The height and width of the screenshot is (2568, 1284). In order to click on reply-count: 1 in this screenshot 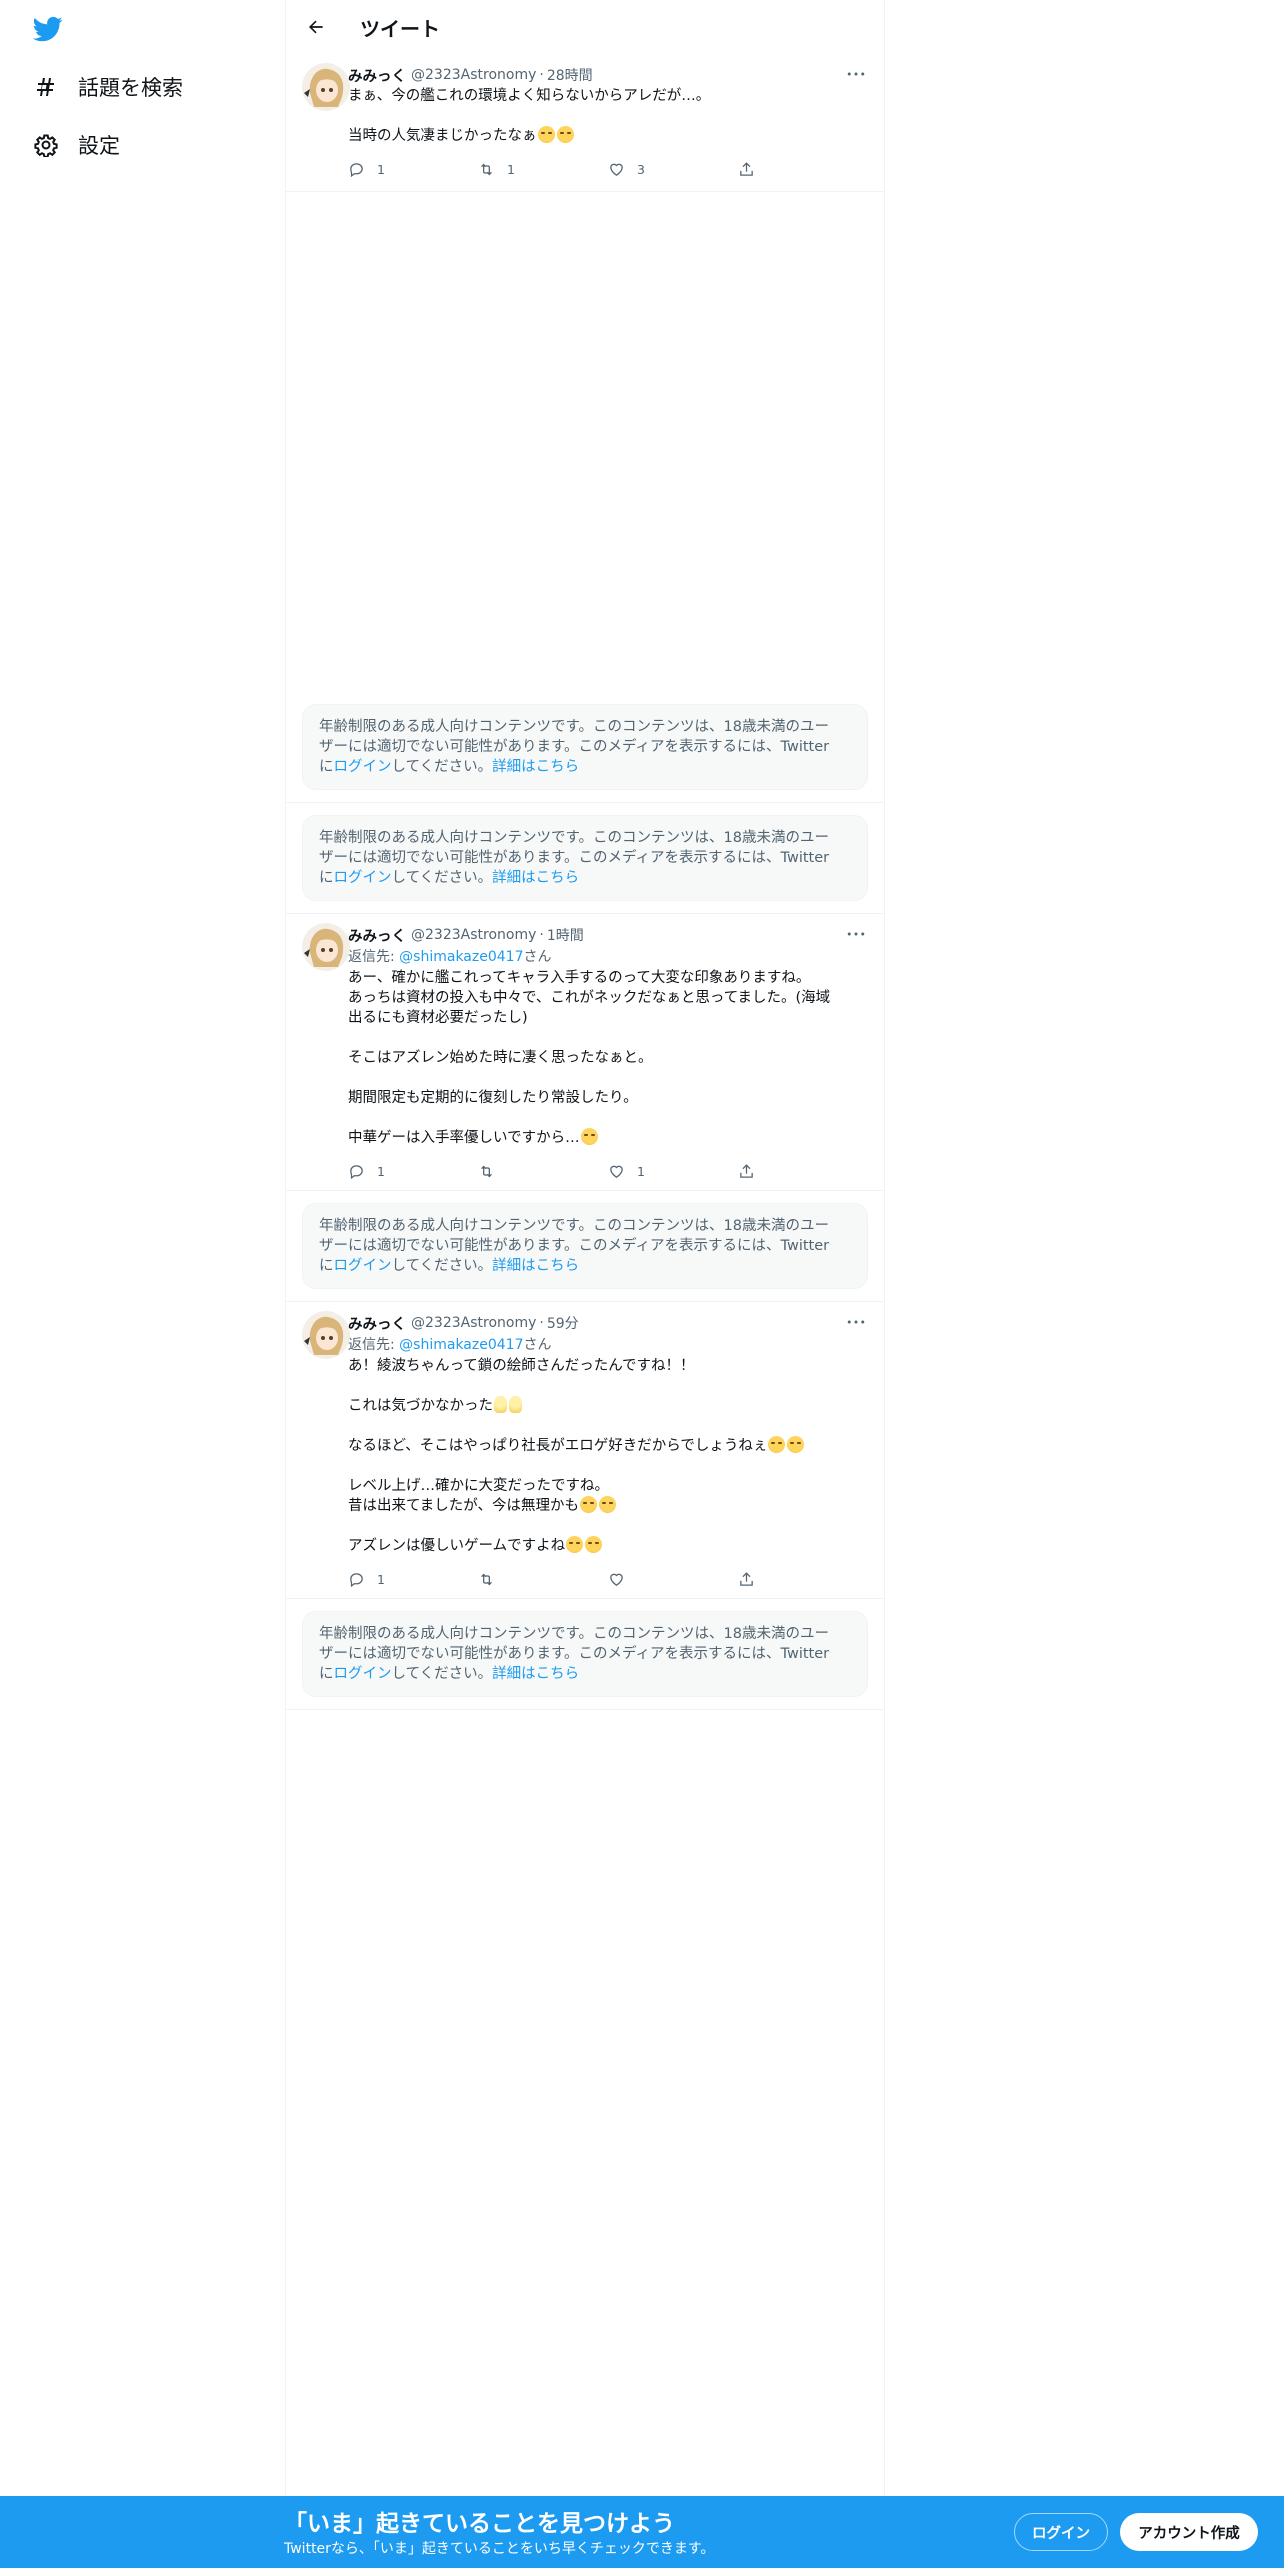, I will do `click(381, 1171)`.